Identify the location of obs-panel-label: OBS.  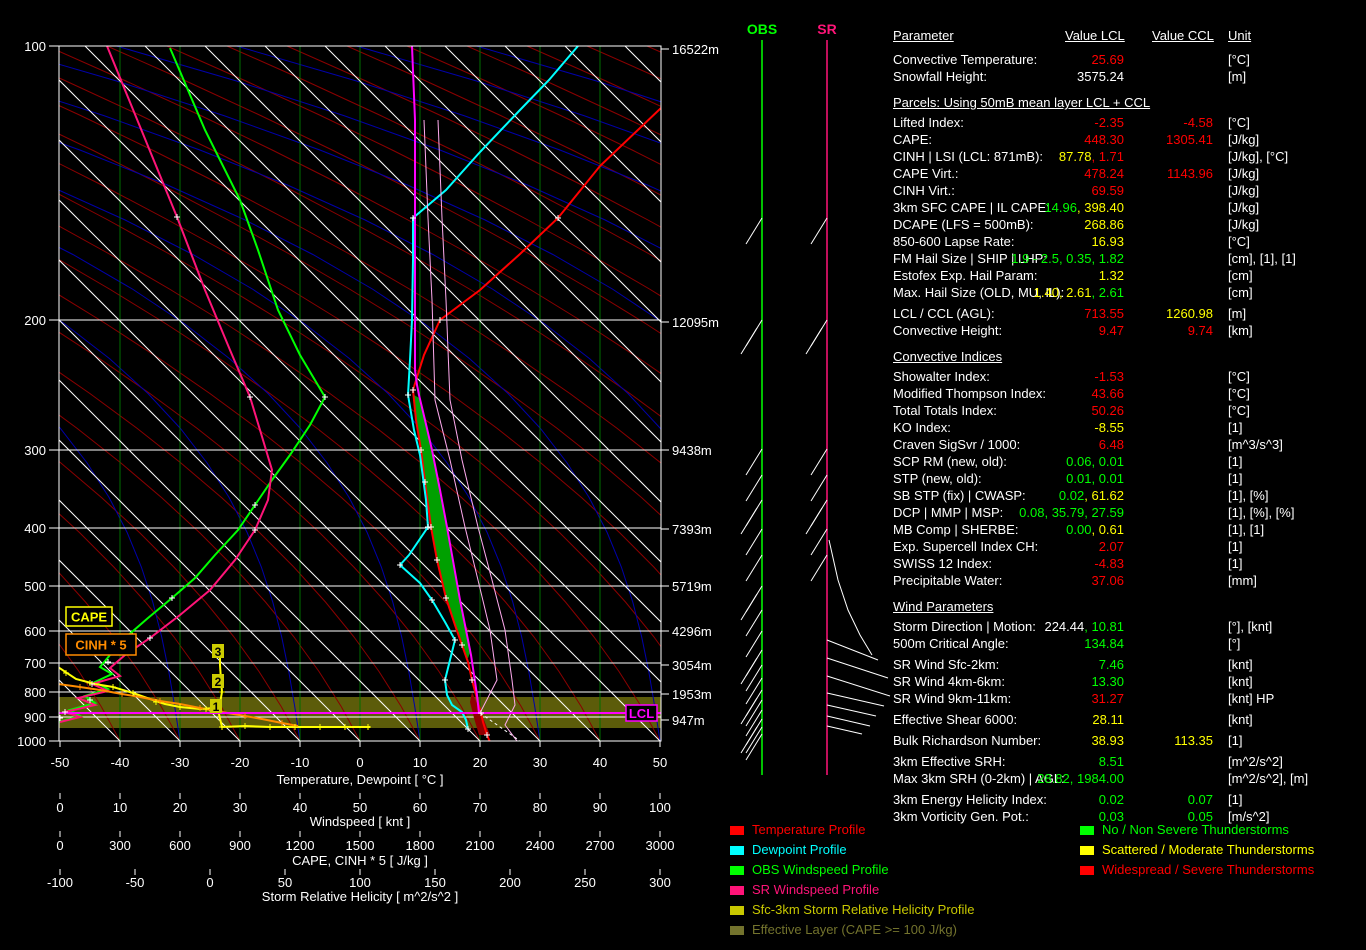
(762, 29).